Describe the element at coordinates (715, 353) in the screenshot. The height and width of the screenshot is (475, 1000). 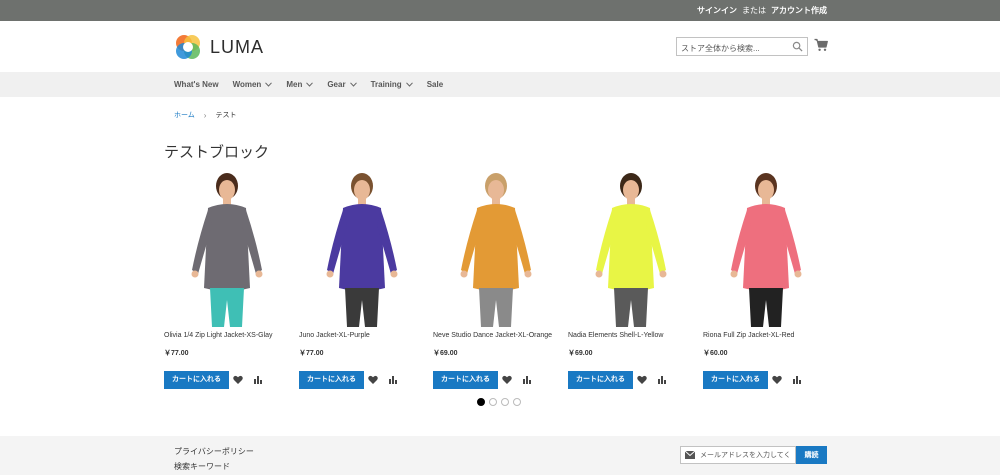
I see `product-price: ￥60.00` at that location.